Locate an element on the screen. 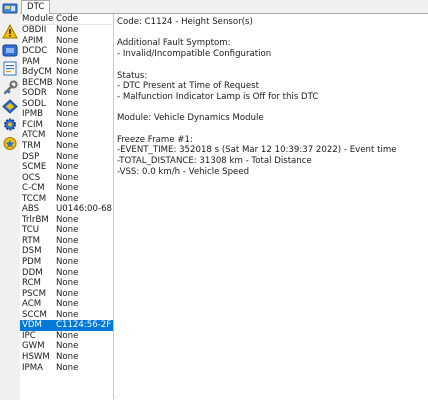 This screenshot has height=400, width=428. table-row: PAM None is located at coordinates (66, 62).